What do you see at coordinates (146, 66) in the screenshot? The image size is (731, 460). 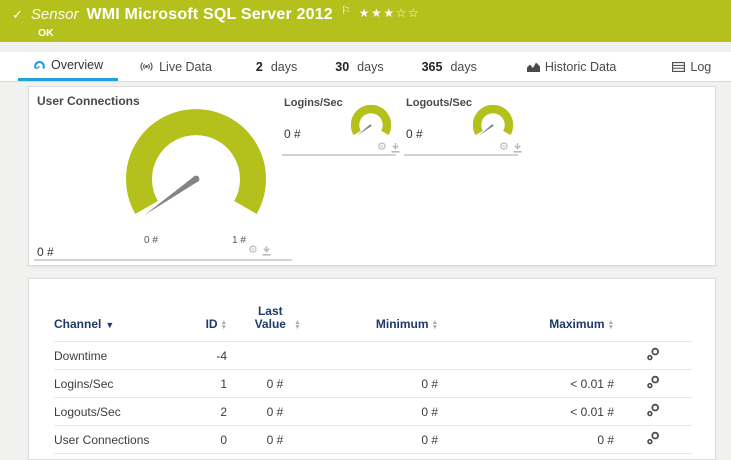 I see `broadcast-icon` at bounding box center [146, 66].